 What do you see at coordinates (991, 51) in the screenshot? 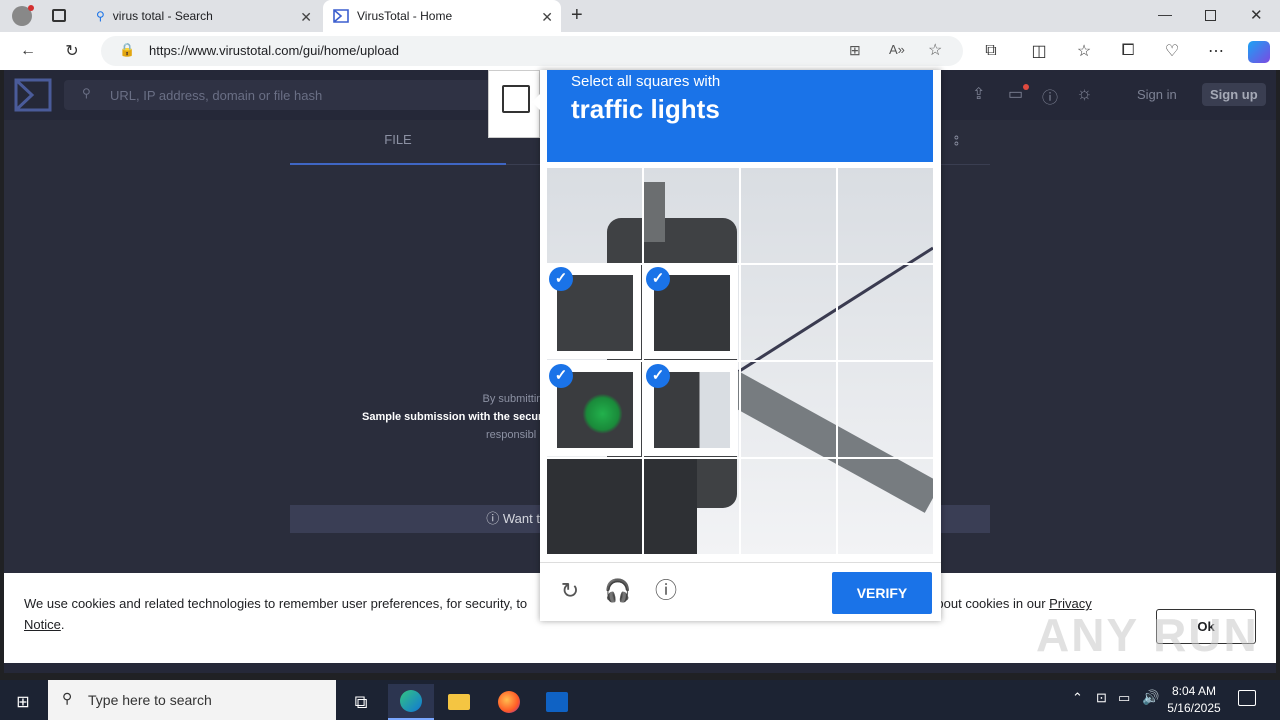
I see `extensions-icon: ⧉` at bounding box center [991, 51].